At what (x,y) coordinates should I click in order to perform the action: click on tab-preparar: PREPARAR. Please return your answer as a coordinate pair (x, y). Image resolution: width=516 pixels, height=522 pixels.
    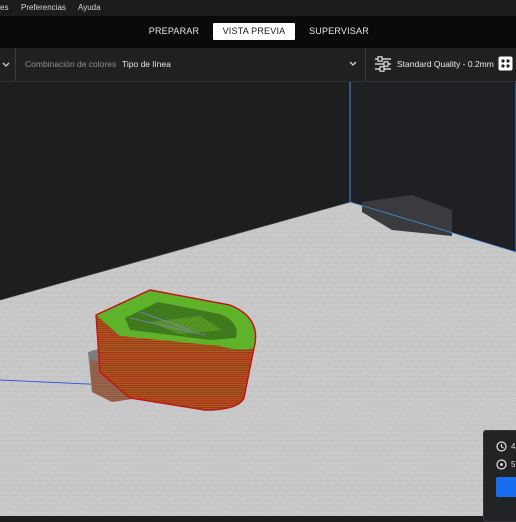
    Looking at the image, I should click on (174, 31).